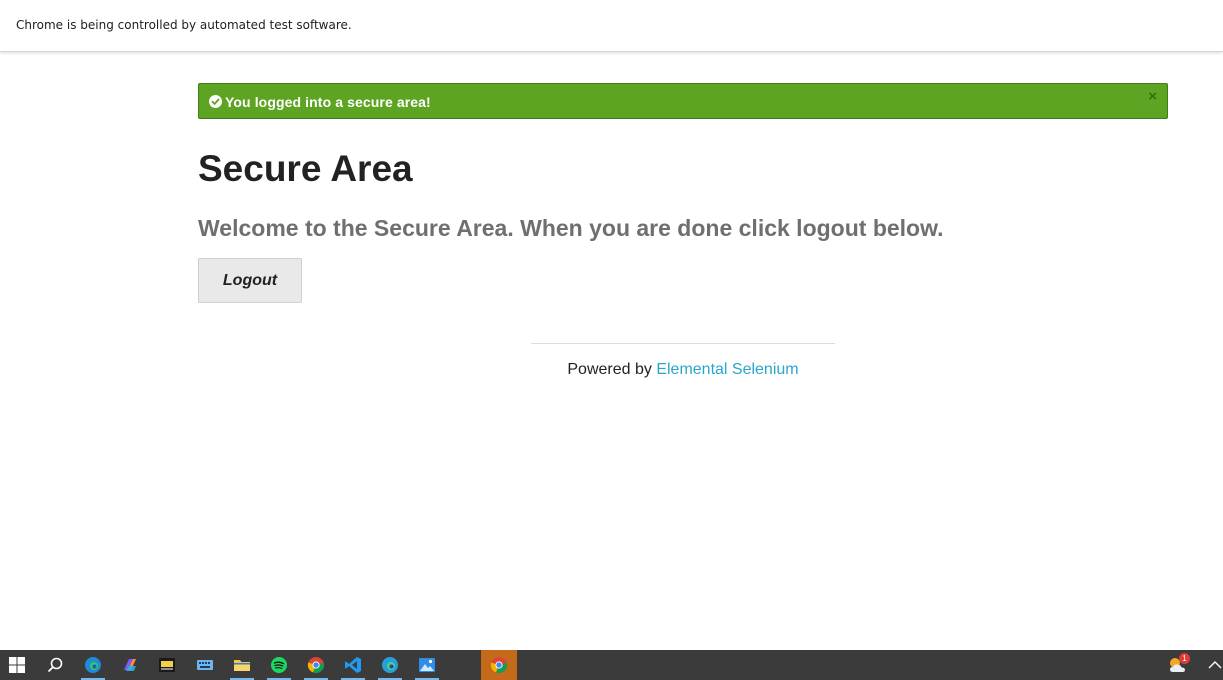 The height and width of the screenshot is (680, 1223). I want to click on keyboard-icon, so click(205, 665).